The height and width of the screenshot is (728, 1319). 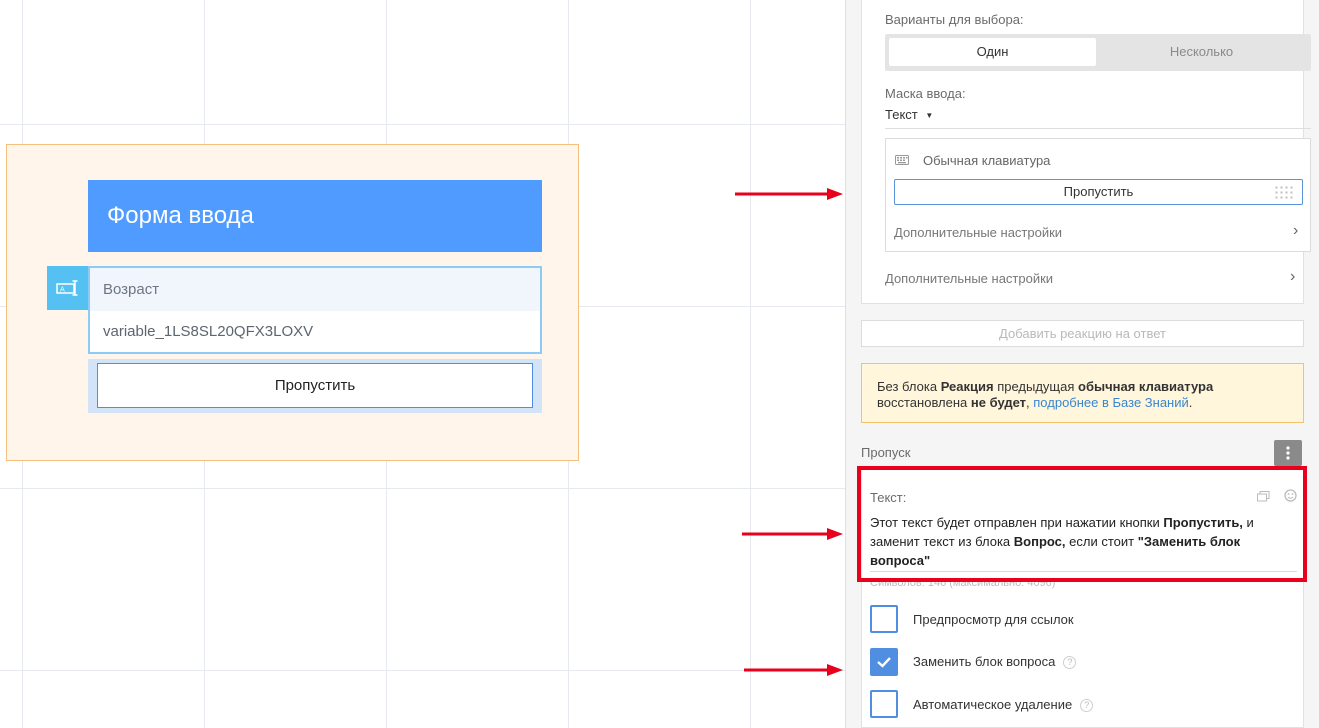 What do you see at coordinates (1039, 541) in the screenshot?
I see `text-bold: Вопрос,` at bounding box center [1039, 541].